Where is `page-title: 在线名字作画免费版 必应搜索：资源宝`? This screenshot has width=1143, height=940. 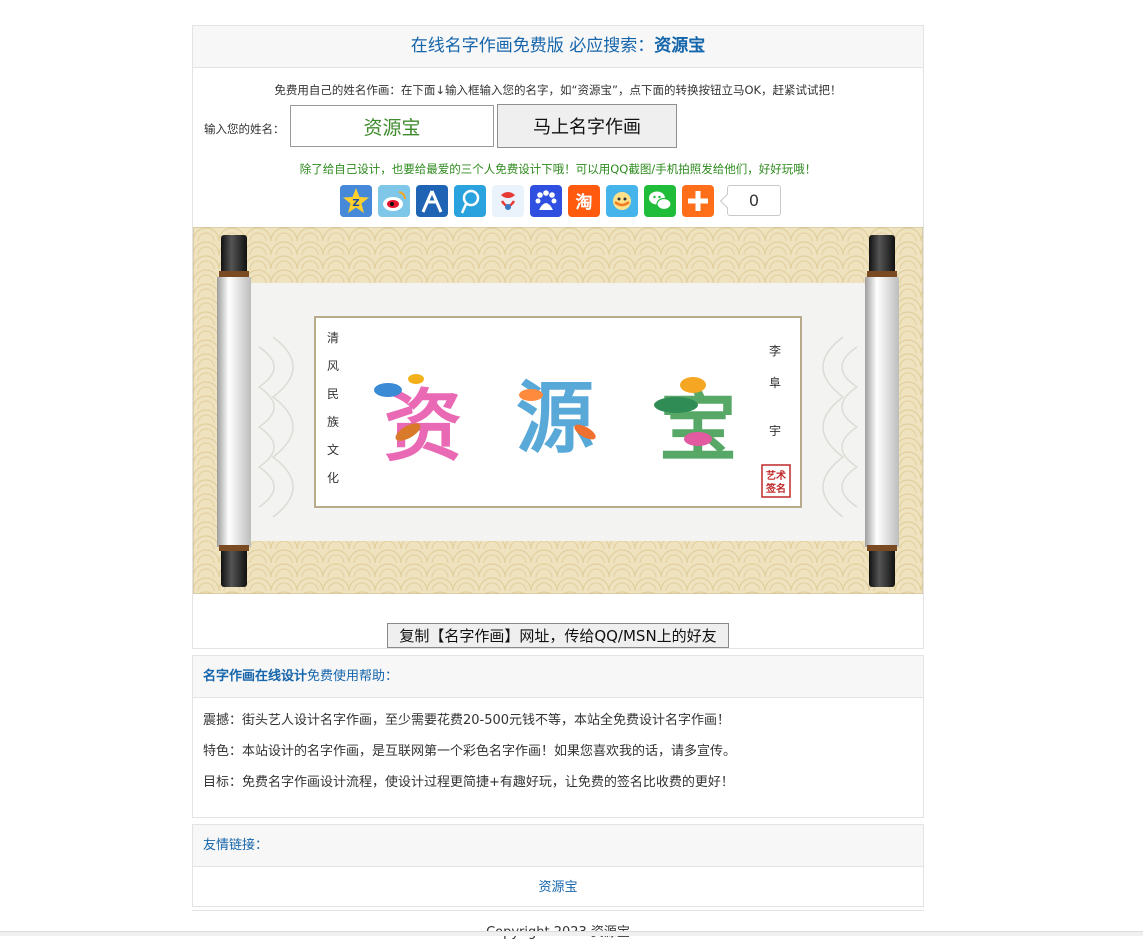 page-title: 在线名字作画免费版 必应搜索：资源宝 is located at coordinates (558, 47).